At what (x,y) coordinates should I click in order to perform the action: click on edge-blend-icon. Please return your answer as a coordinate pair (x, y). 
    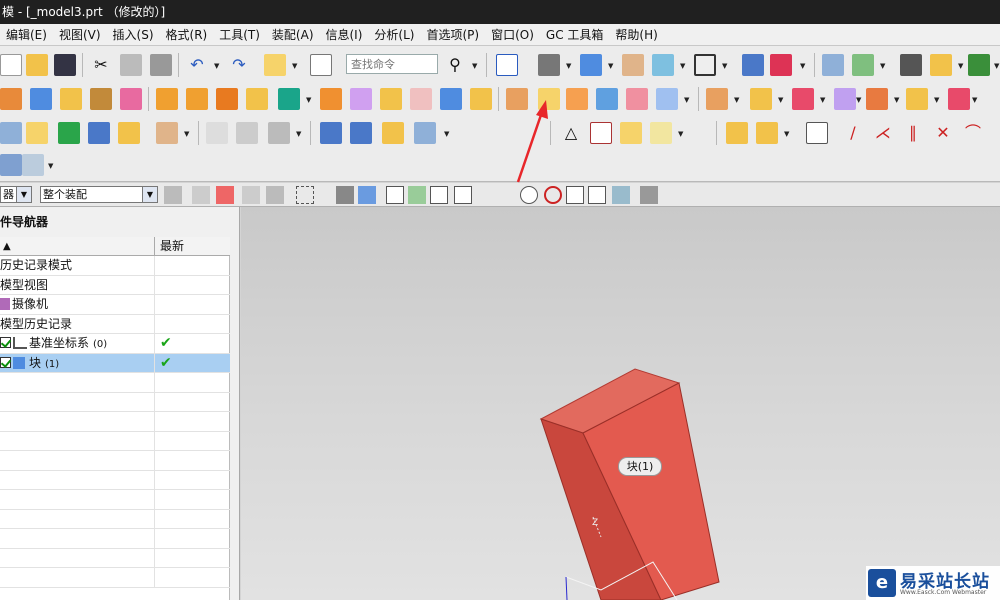
    Looking at the image, I should click on (517, 99).